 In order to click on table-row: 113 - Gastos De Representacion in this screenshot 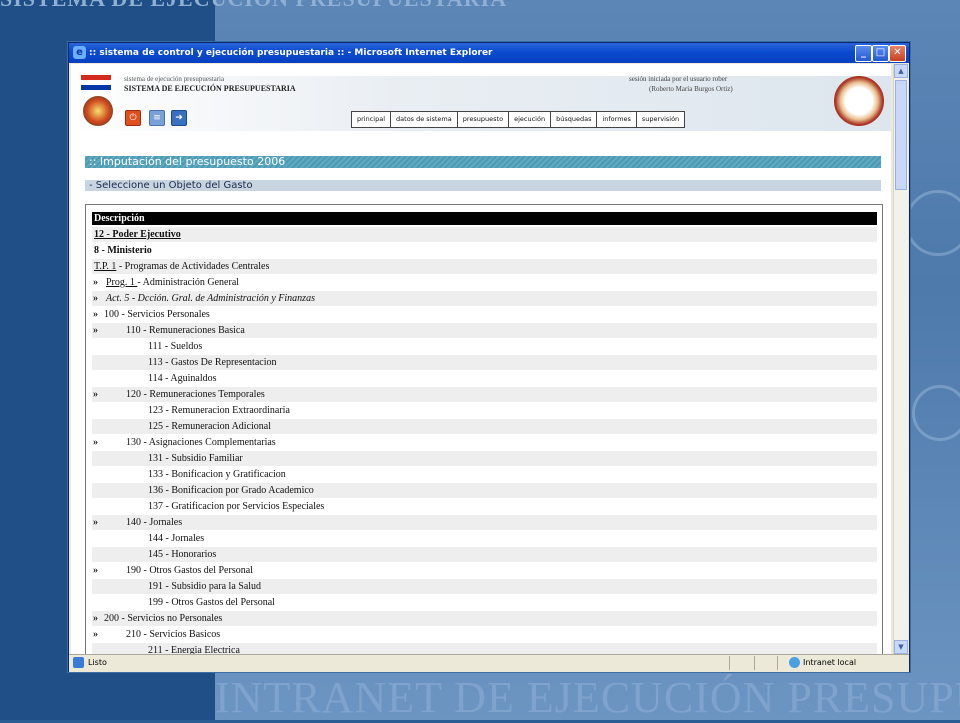, I will do `click(484, 362)`.